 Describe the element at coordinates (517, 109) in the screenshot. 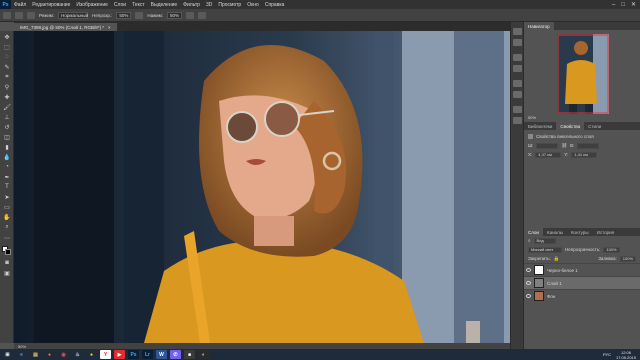

I see `paragraph-panel-icon` at that location.